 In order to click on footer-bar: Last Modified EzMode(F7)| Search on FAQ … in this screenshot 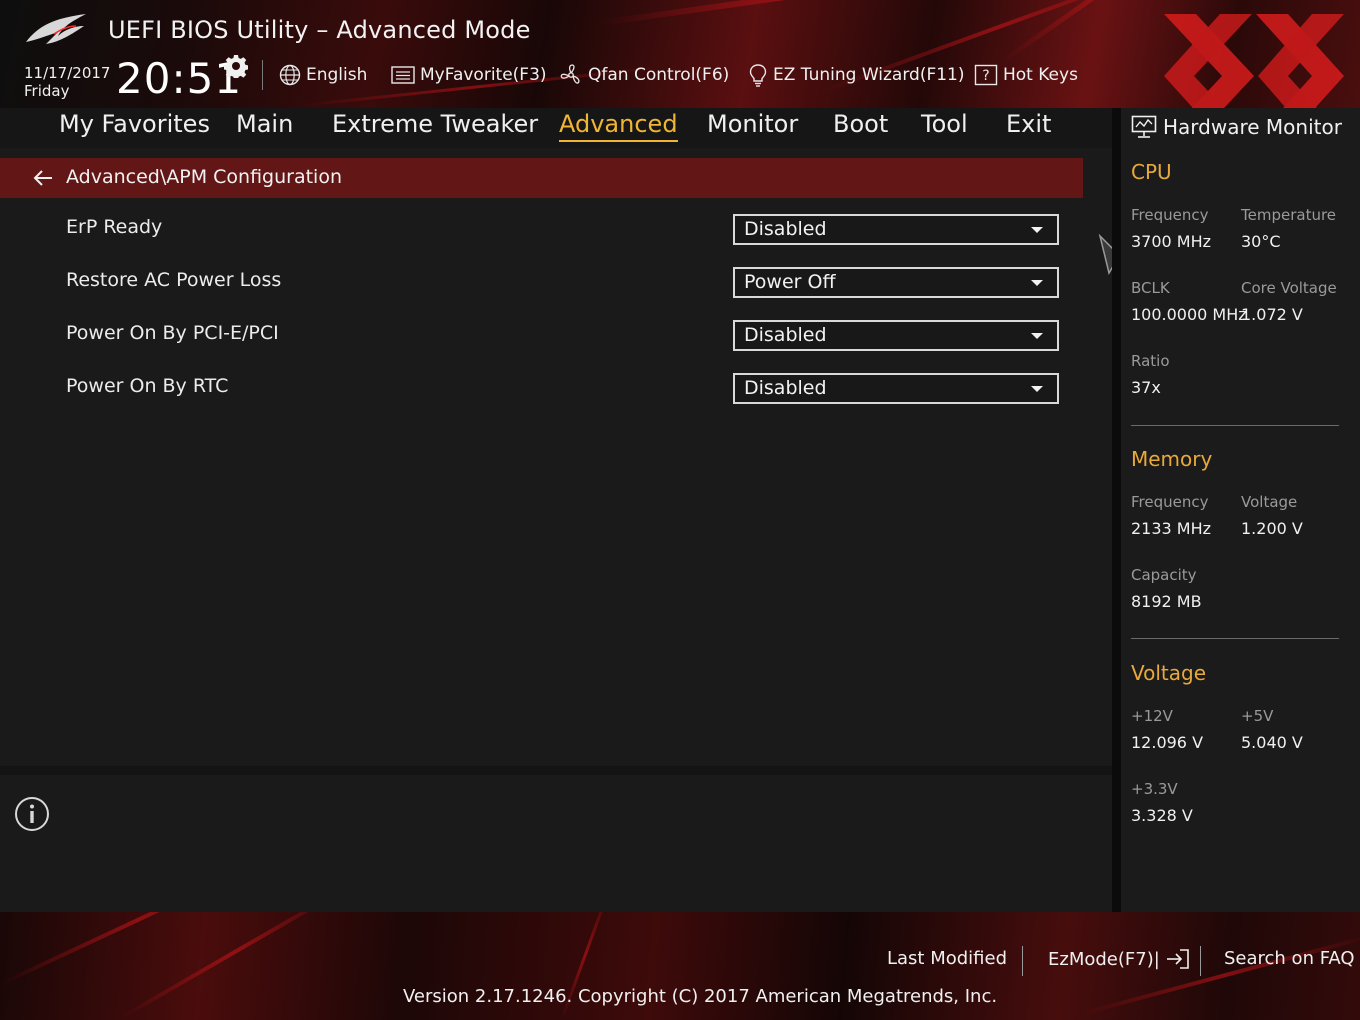, I will do `click(680, 966)`.